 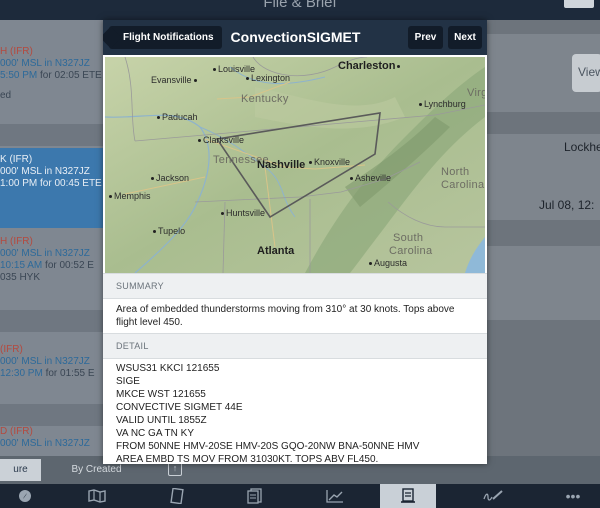 What do you see at coordinates (221, 140) in the screenshot?
I see `city-label: Clarksville` at bounding box center [221, 140].